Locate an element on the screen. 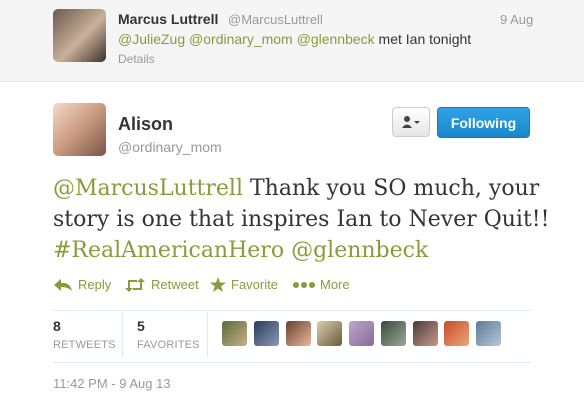 This screenshot has width=584, height=405. retweet-button: Retweet is located at coordinates (161, 284).